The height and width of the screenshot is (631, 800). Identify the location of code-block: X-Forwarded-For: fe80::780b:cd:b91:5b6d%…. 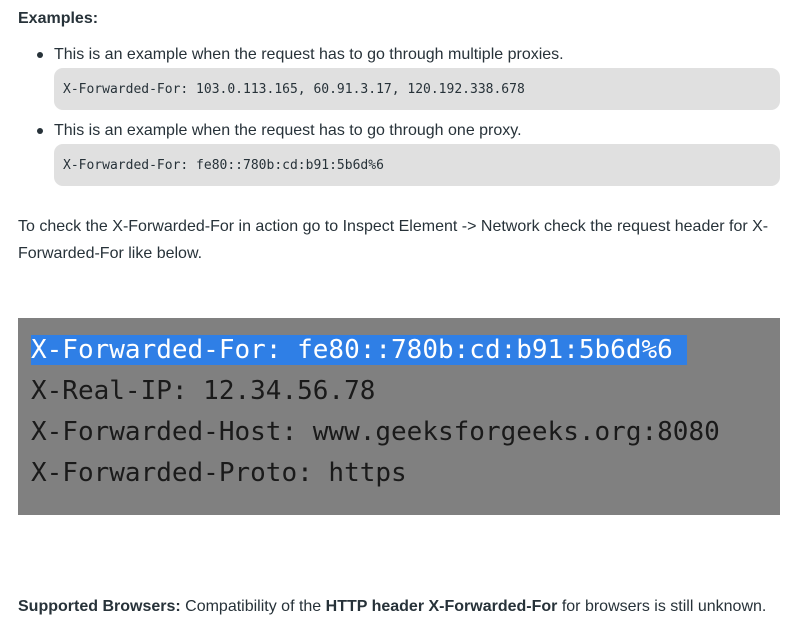
(417, 165).